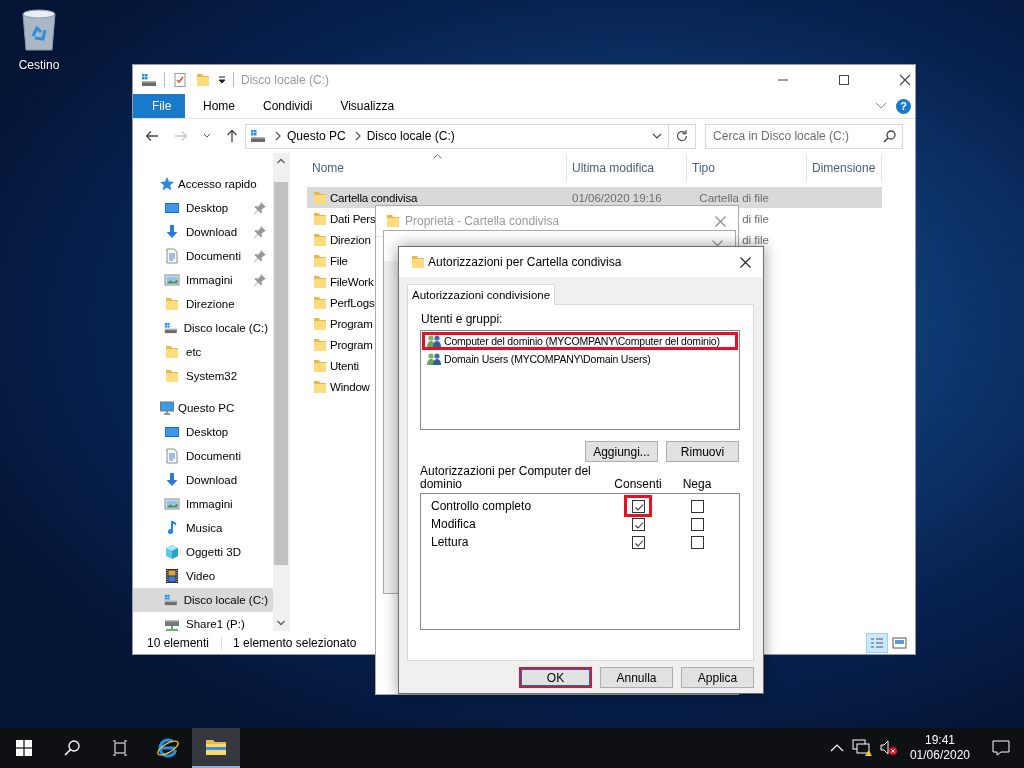 This screenshot has height=768, width=1024. What do you see at coordinates (178, 642) in the screenshot?
I see `item-count: 10 elementi` at bounding box center [178, 642].